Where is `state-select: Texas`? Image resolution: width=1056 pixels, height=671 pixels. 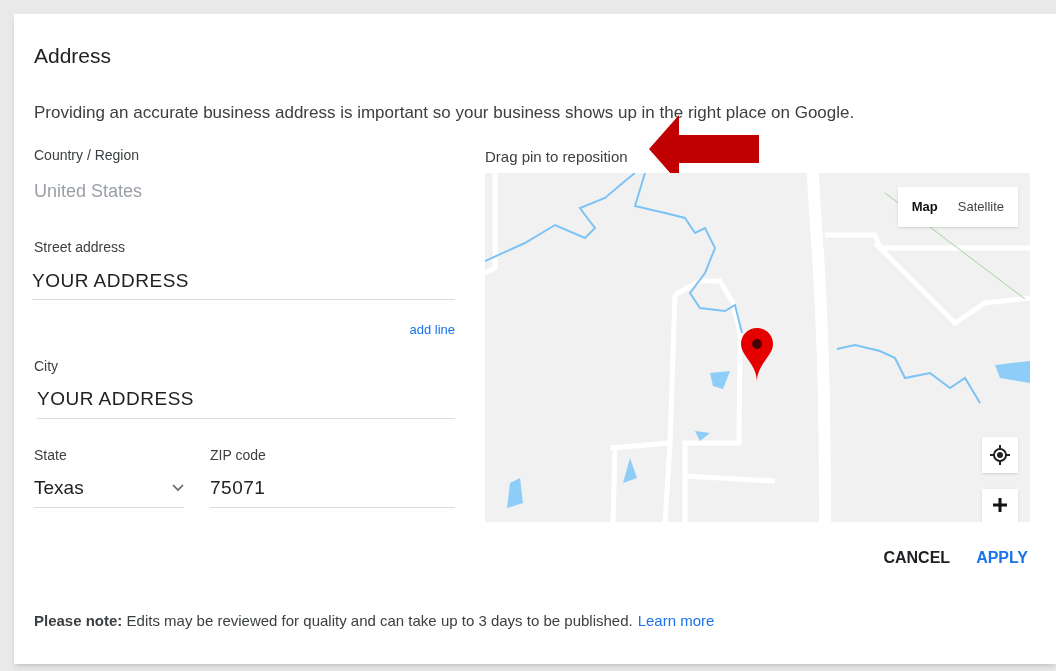
state-select: Texas is located at coordinates (109, 490).